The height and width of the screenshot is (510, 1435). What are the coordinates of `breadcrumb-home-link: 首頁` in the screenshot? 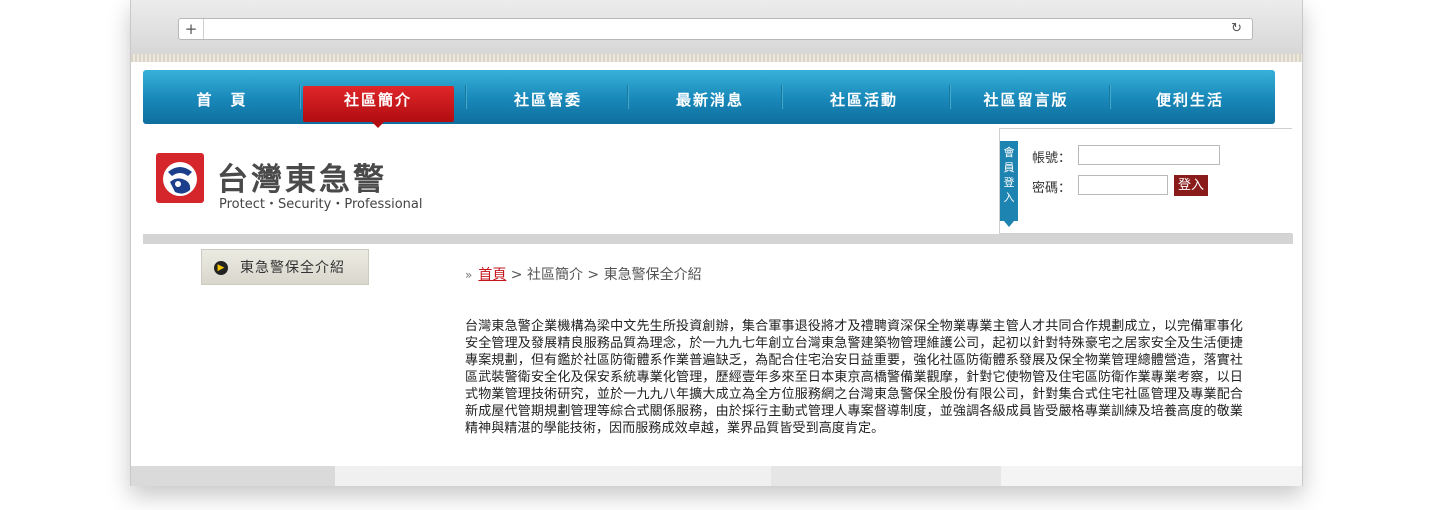 It's located at (492, 275).